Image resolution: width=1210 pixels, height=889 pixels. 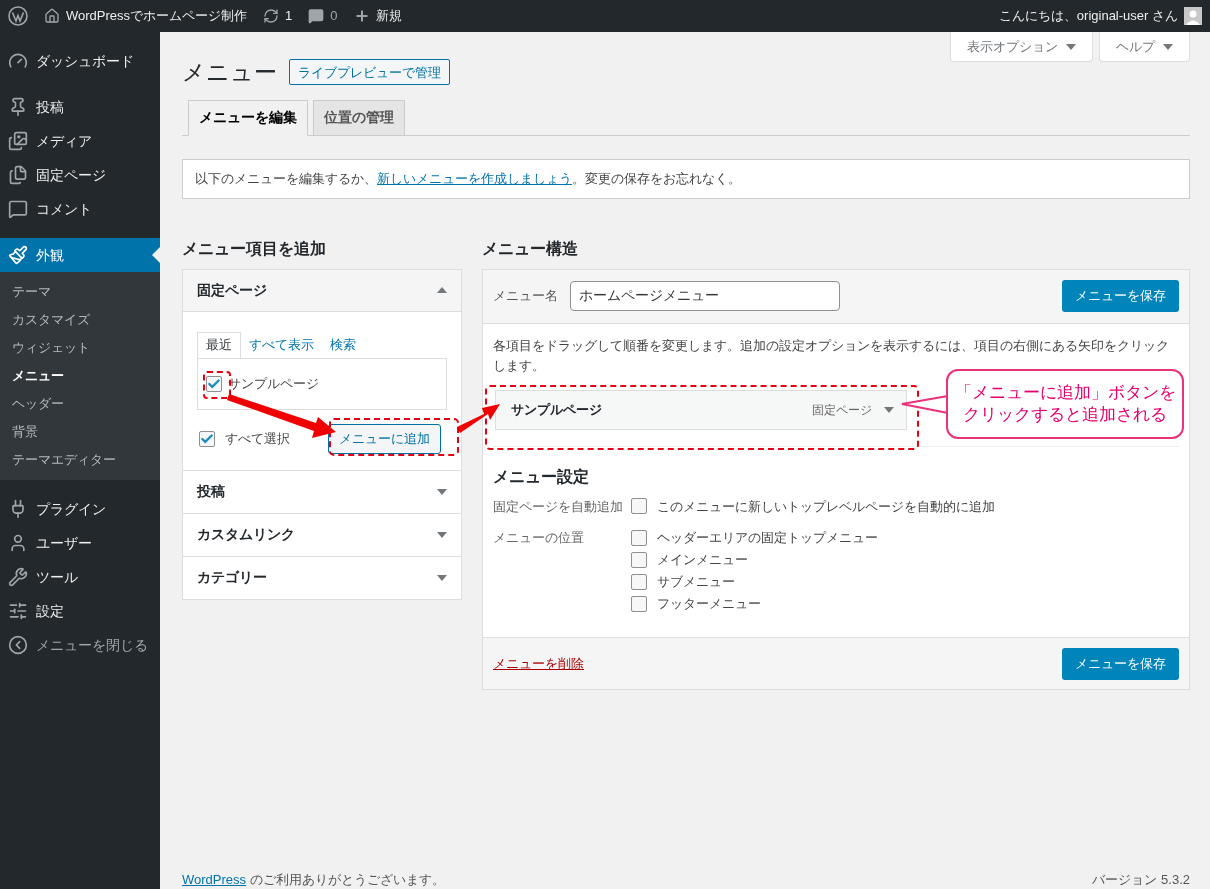 I want to click on sidebar-item: コメント, so click(x=80, y=209).